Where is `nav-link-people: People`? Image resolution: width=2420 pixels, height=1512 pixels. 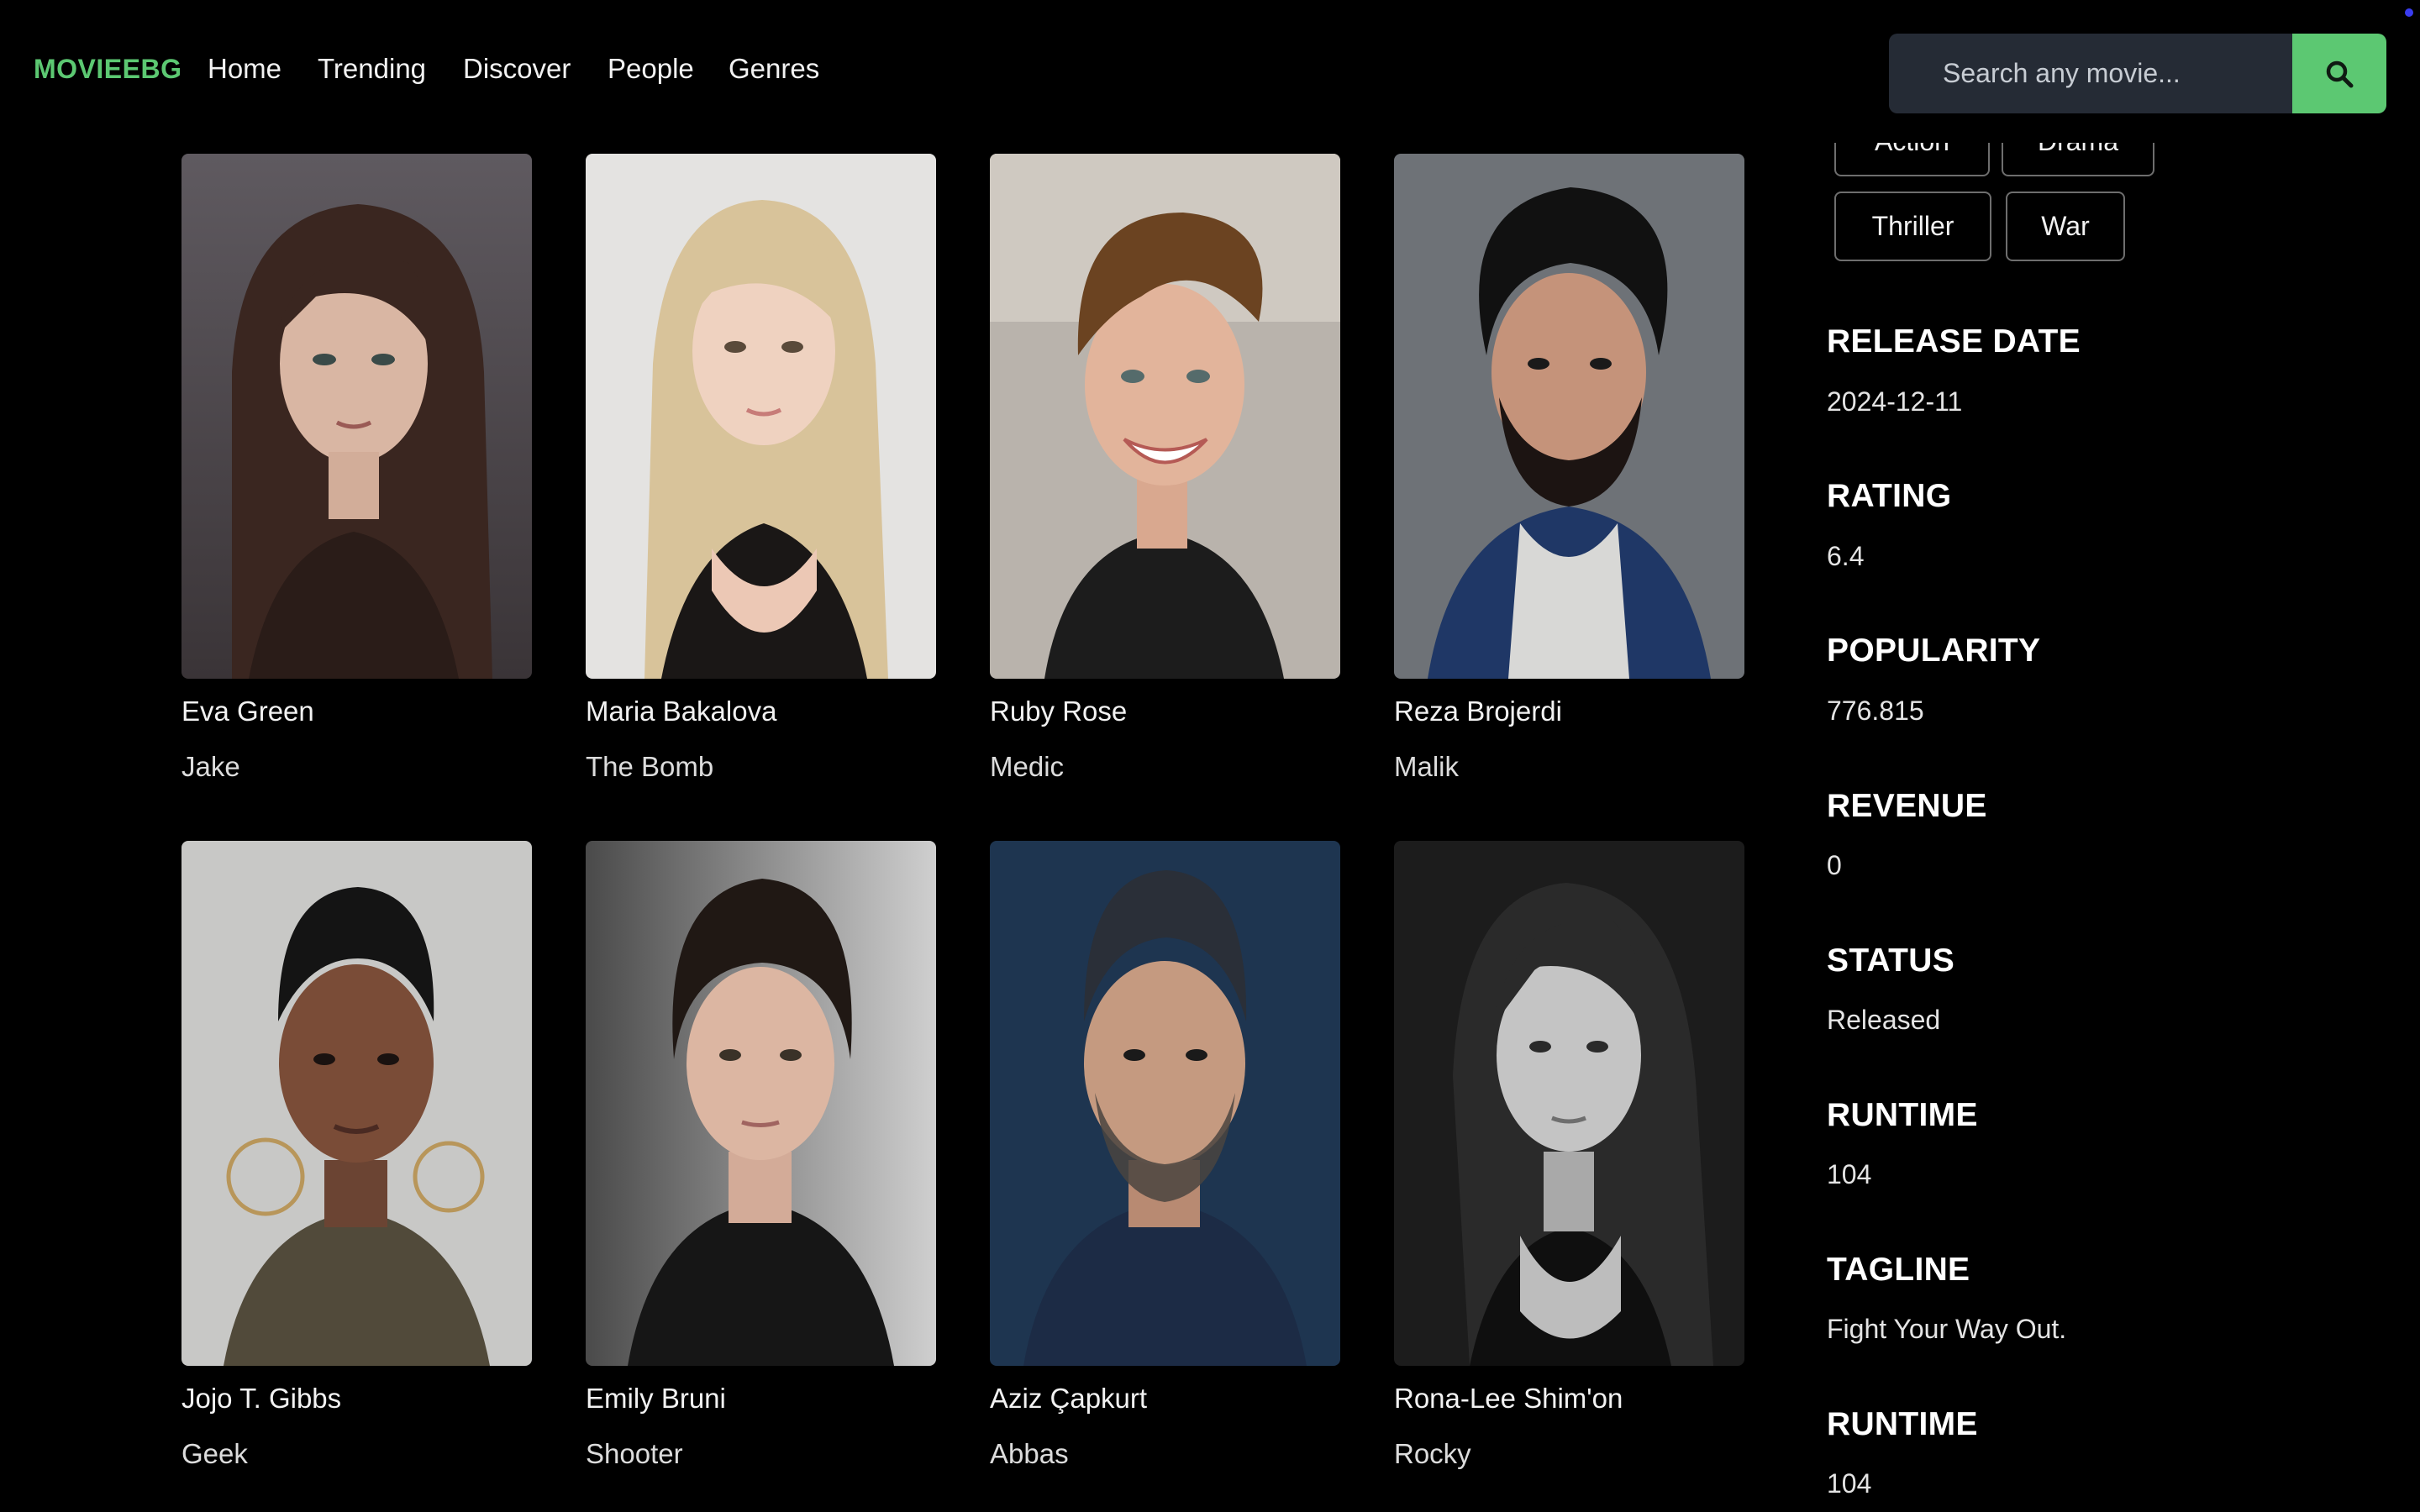
nav-link-people: People is located at coordinates (651, 69).